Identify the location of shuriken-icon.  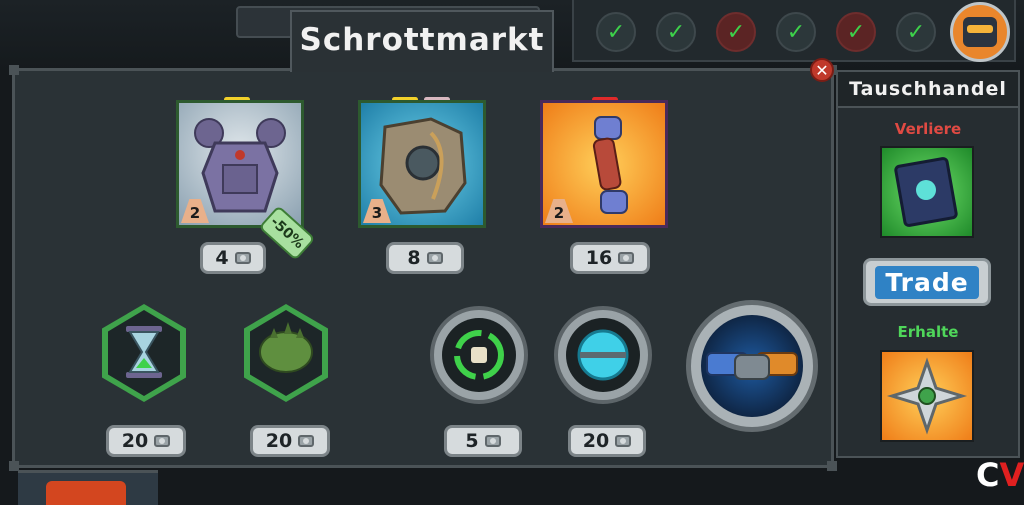
(927, 396).